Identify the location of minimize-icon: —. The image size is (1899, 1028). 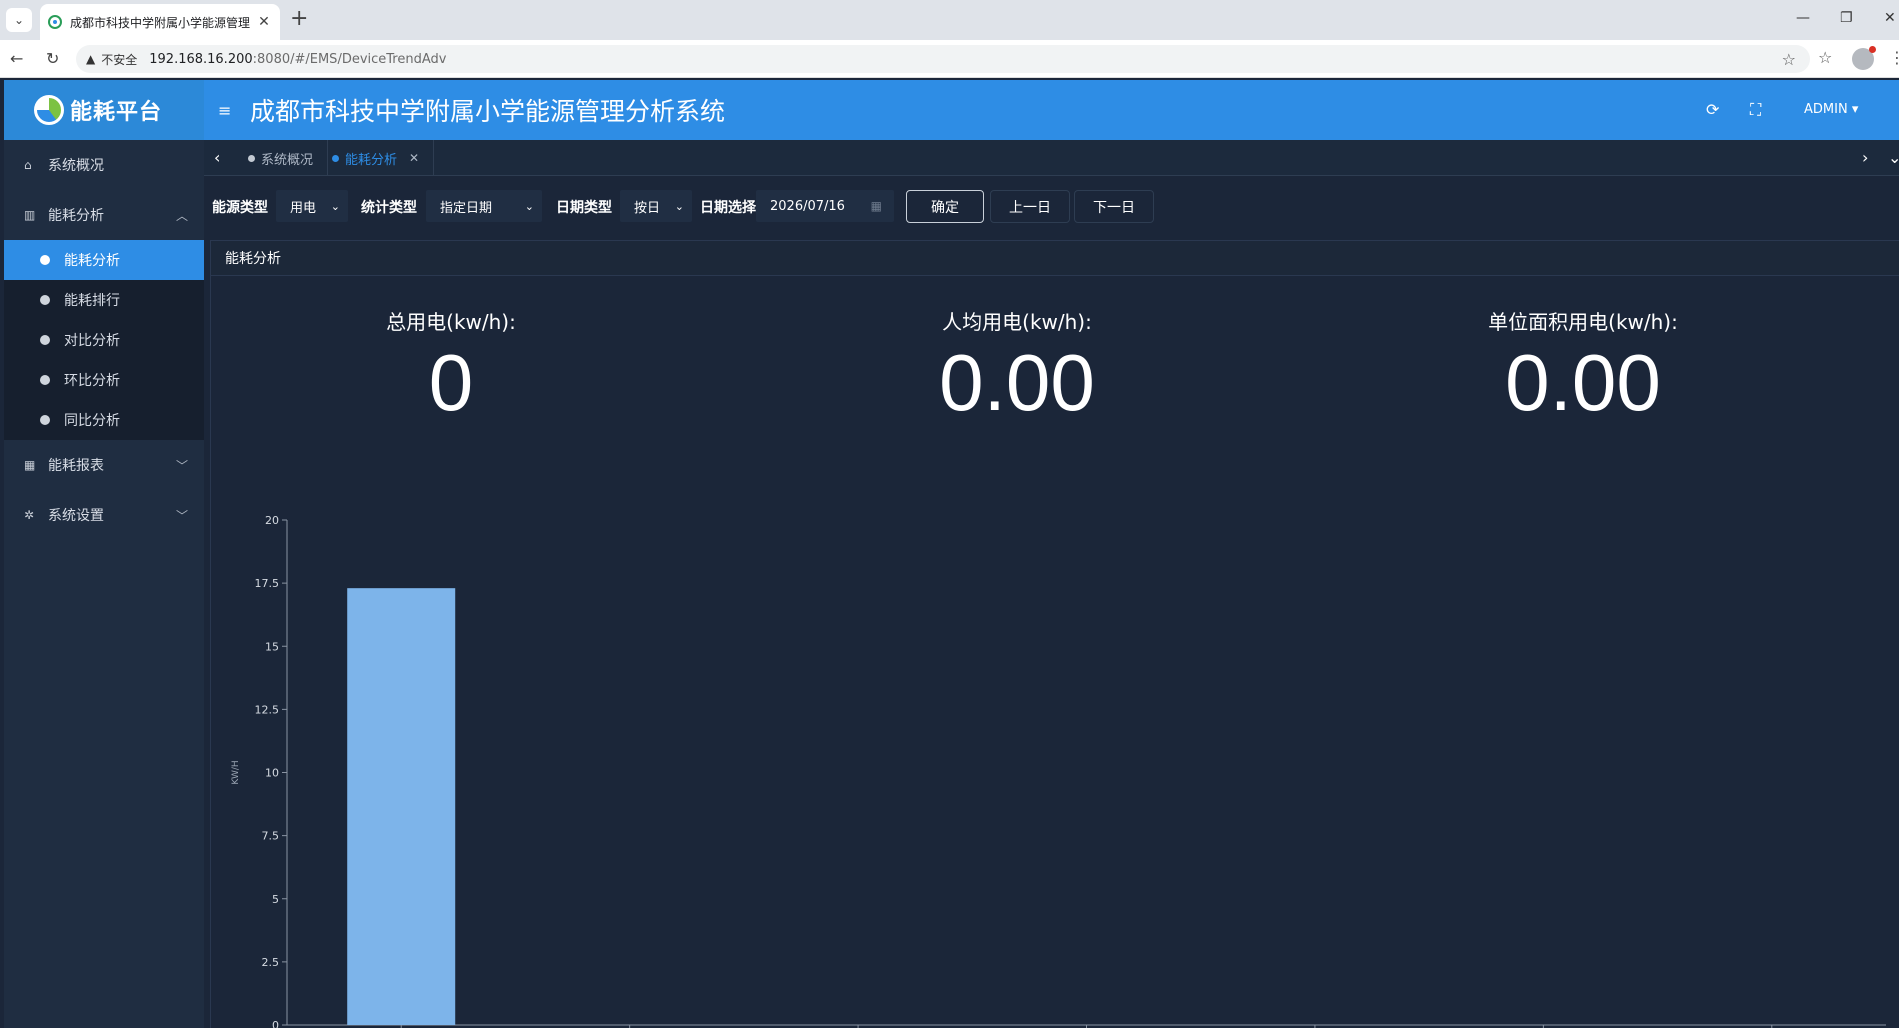
(1803, 18).